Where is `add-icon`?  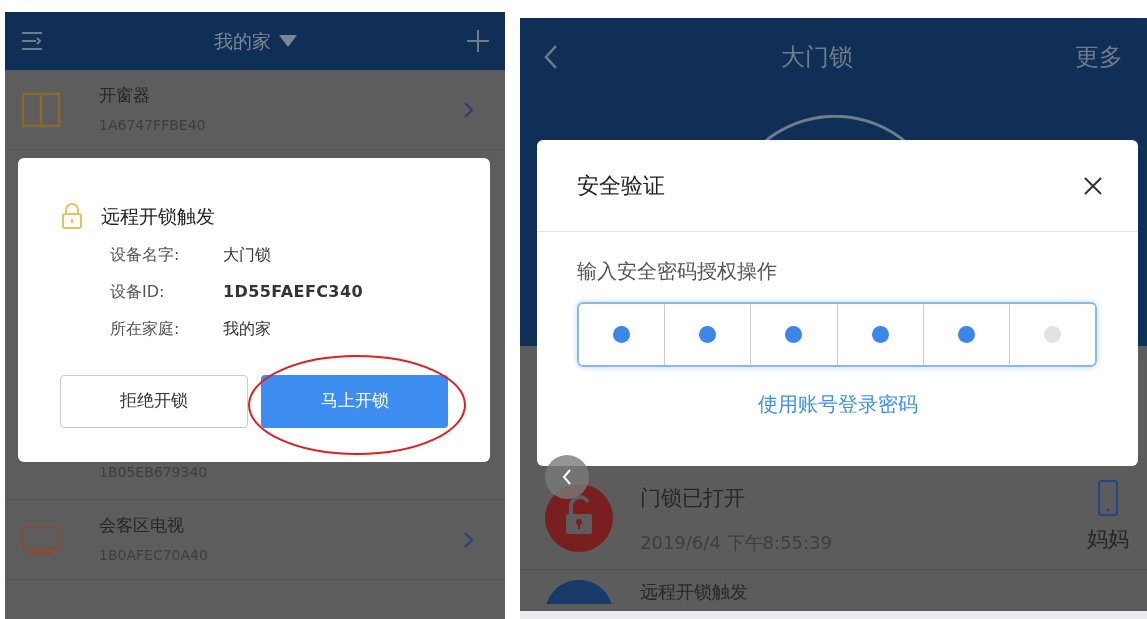
add-icon is located at coordinates (478, 41).